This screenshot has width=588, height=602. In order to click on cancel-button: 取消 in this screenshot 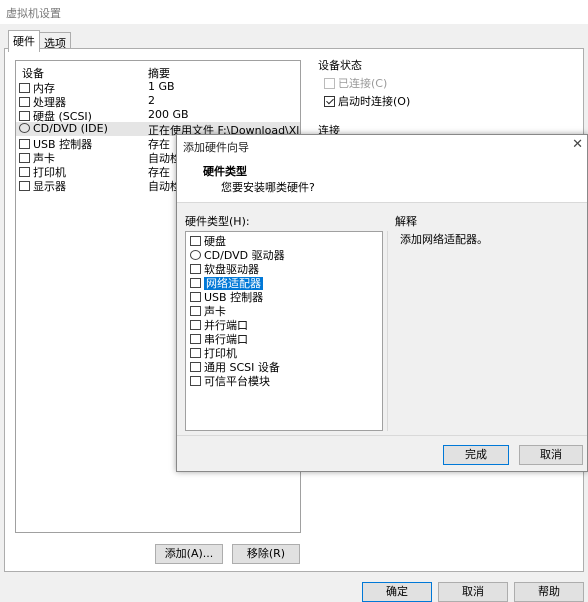, I will do `click(473, 592)`.